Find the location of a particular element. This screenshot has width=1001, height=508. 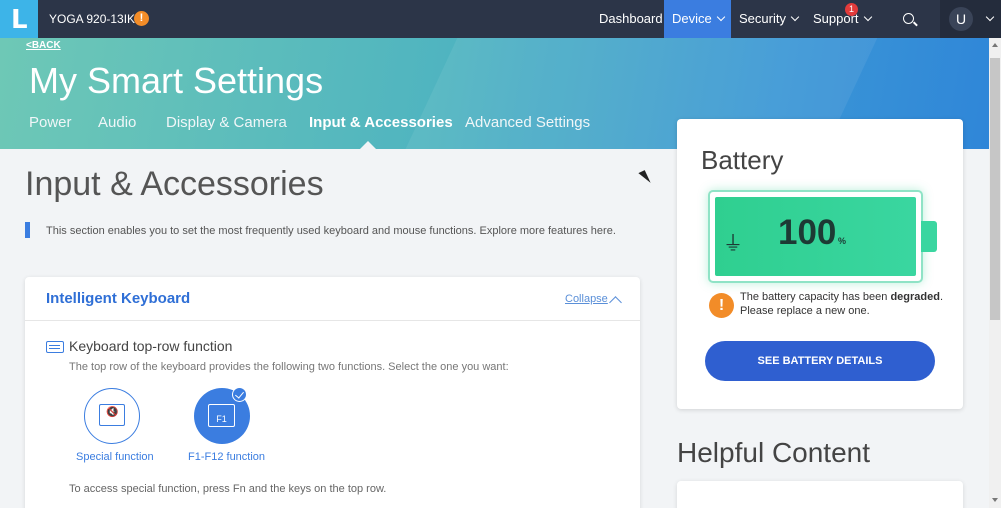

f1-f12-function-label: F1-F12 function is located at coordinates (226, 457).